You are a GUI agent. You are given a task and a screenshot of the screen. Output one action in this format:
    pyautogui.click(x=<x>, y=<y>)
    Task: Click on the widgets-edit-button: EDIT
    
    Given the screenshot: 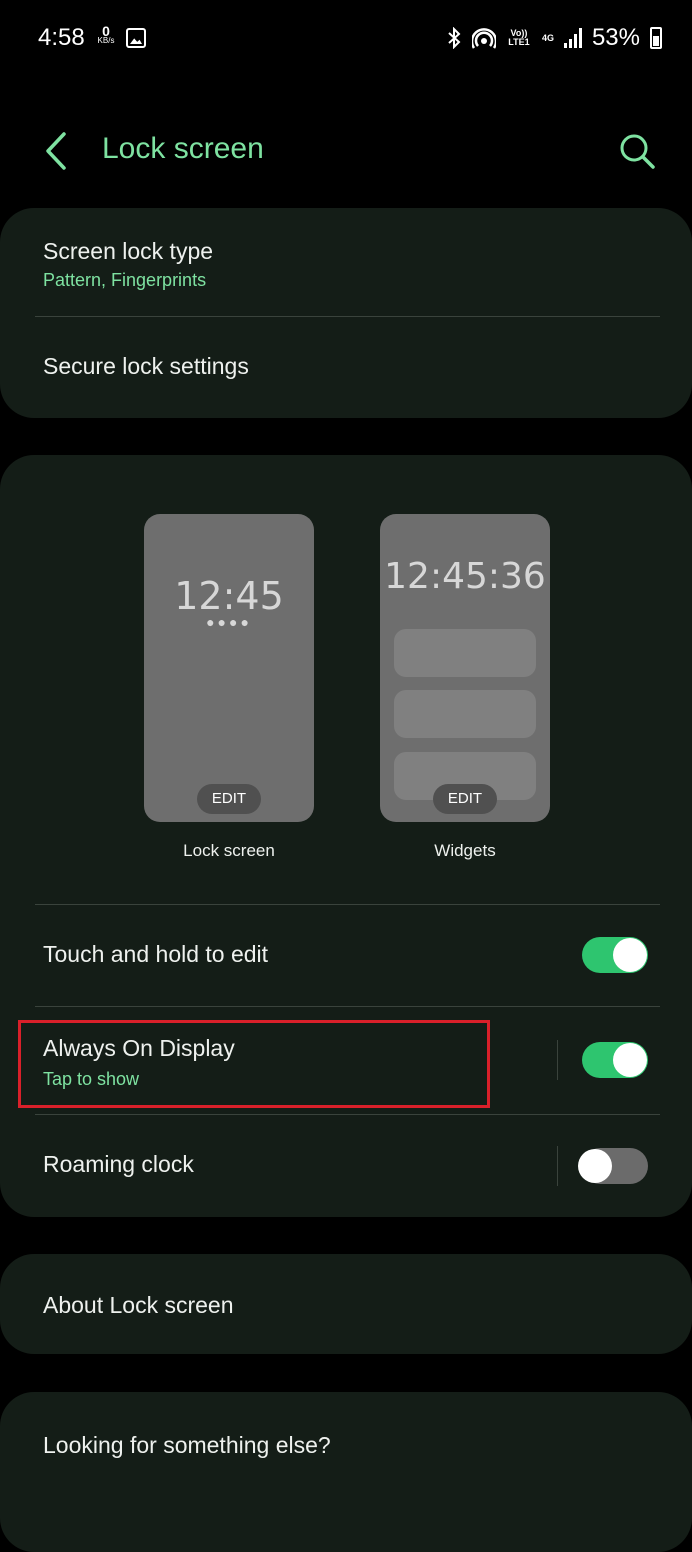 What is the action you would take?
    pyautogui.click(x=465, y=799)
    